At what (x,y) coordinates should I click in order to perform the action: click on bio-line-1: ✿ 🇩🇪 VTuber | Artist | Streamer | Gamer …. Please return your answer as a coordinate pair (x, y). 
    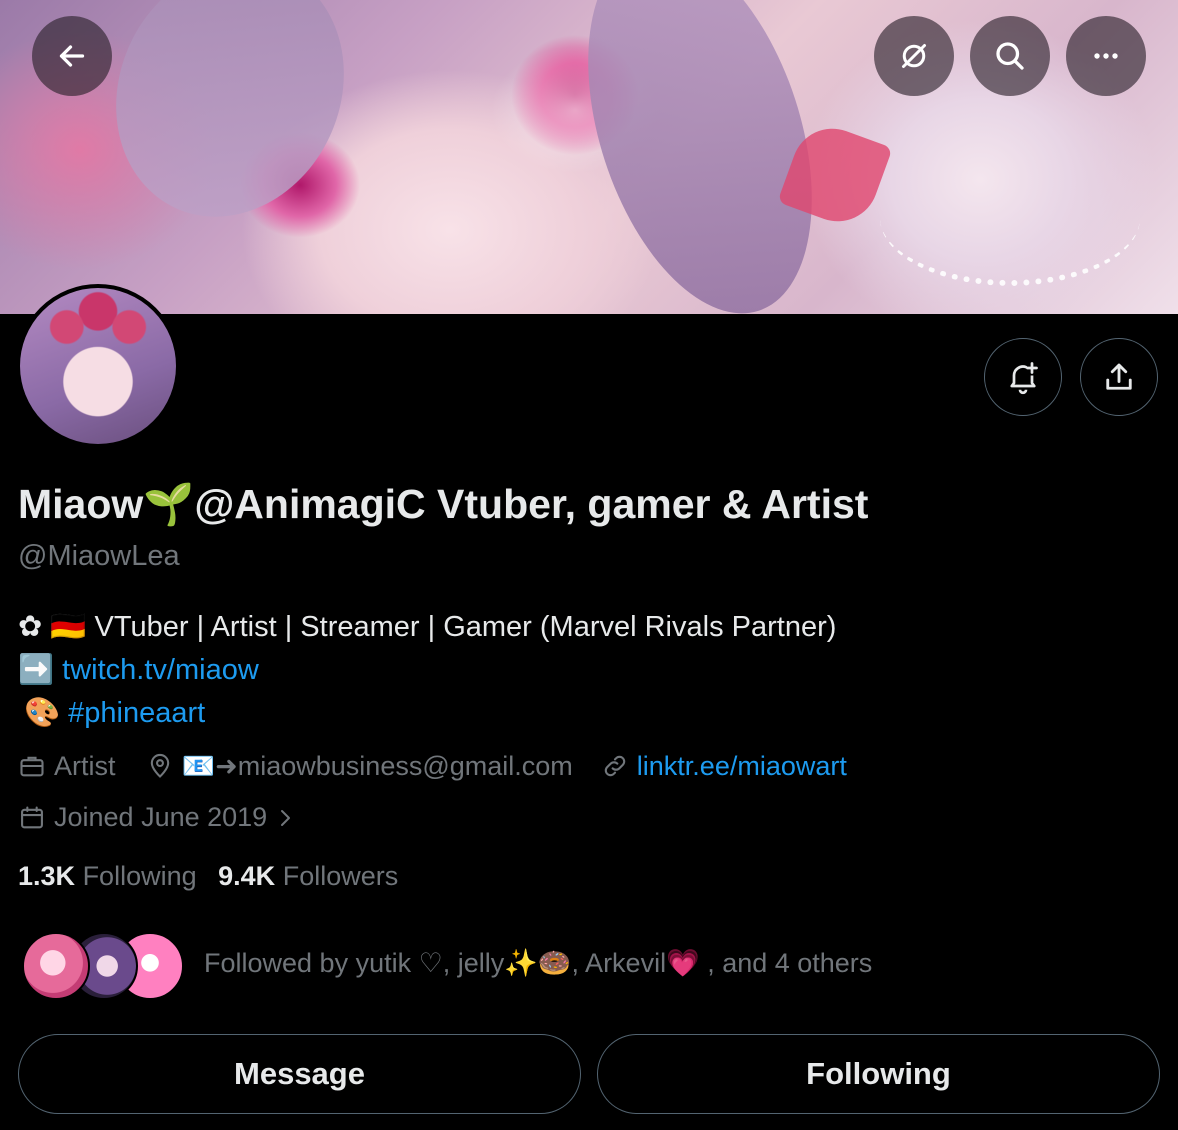
    Looking at the image, I should click on (427, 627).